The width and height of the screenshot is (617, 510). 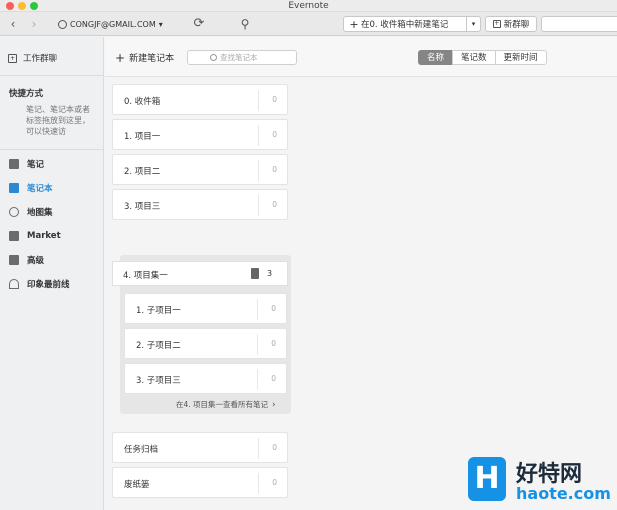 I want to click on notebook-card: 1. 项目一 0, so click(x=200, y=134).